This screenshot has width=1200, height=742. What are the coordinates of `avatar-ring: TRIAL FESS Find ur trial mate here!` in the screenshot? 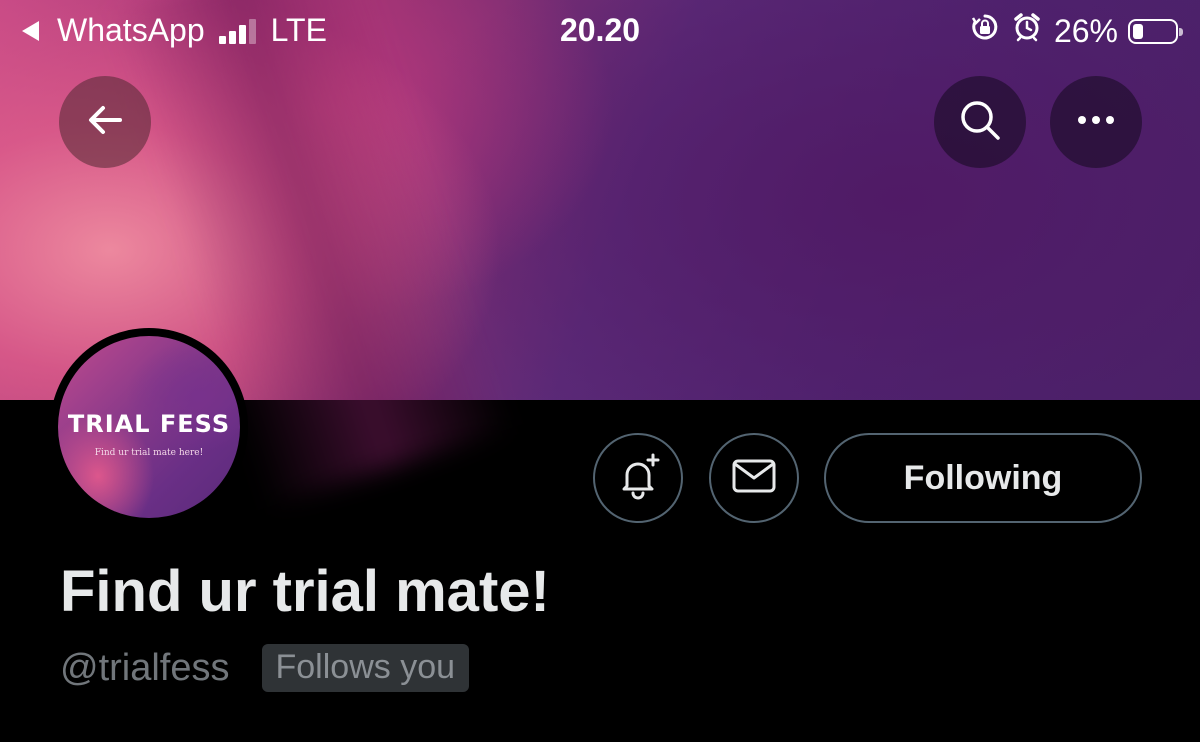 It's located at (149, 427).